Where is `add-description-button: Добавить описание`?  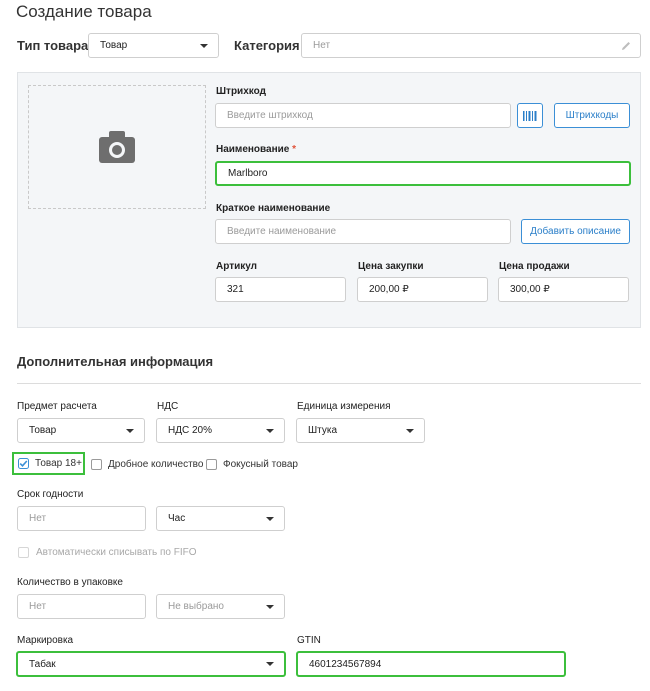 add-description-button: Добавить описание is located at coordinates (575, 231).